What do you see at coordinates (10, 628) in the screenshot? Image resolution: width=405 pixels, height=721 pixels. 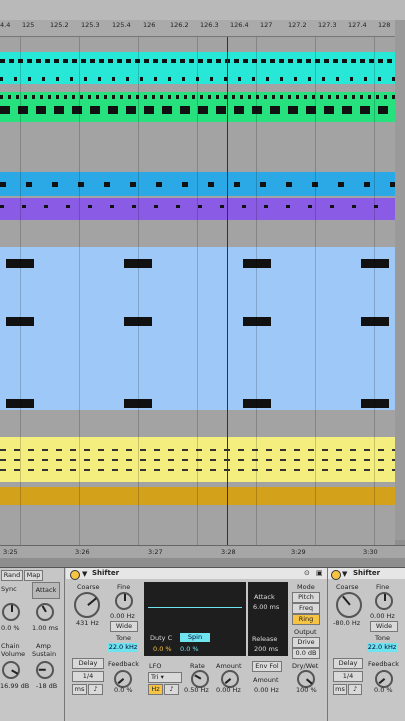 I see `sync-value: 0.0 %` at bounding box center [10, 628].